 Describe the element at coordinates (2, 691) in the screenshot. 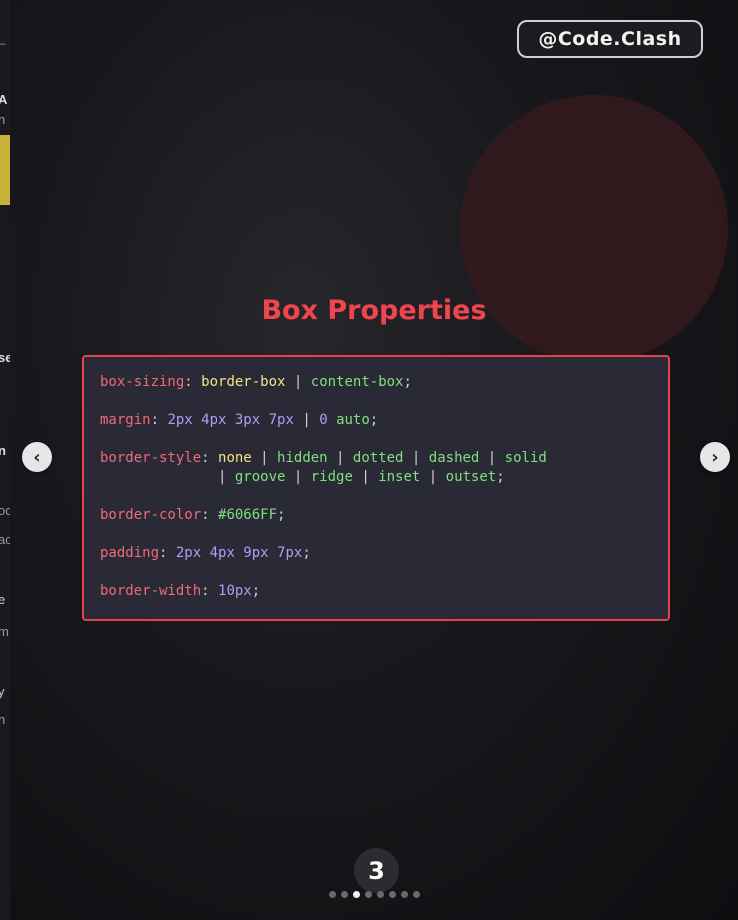

I see `strip-fragment: y` at that location.